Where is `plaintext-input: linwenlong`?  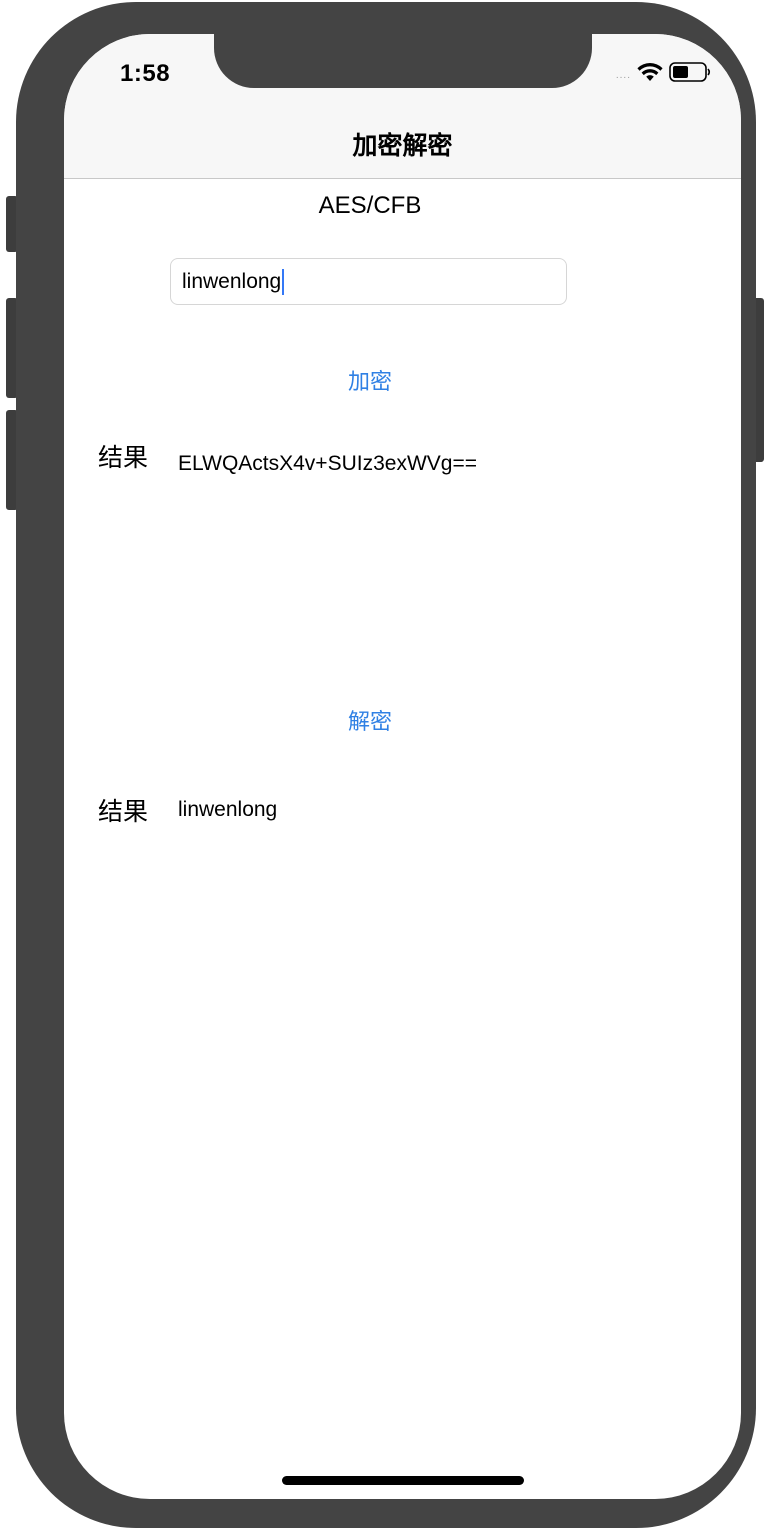 plaintext-input: linwenlong is located at coordinates (368, 281).